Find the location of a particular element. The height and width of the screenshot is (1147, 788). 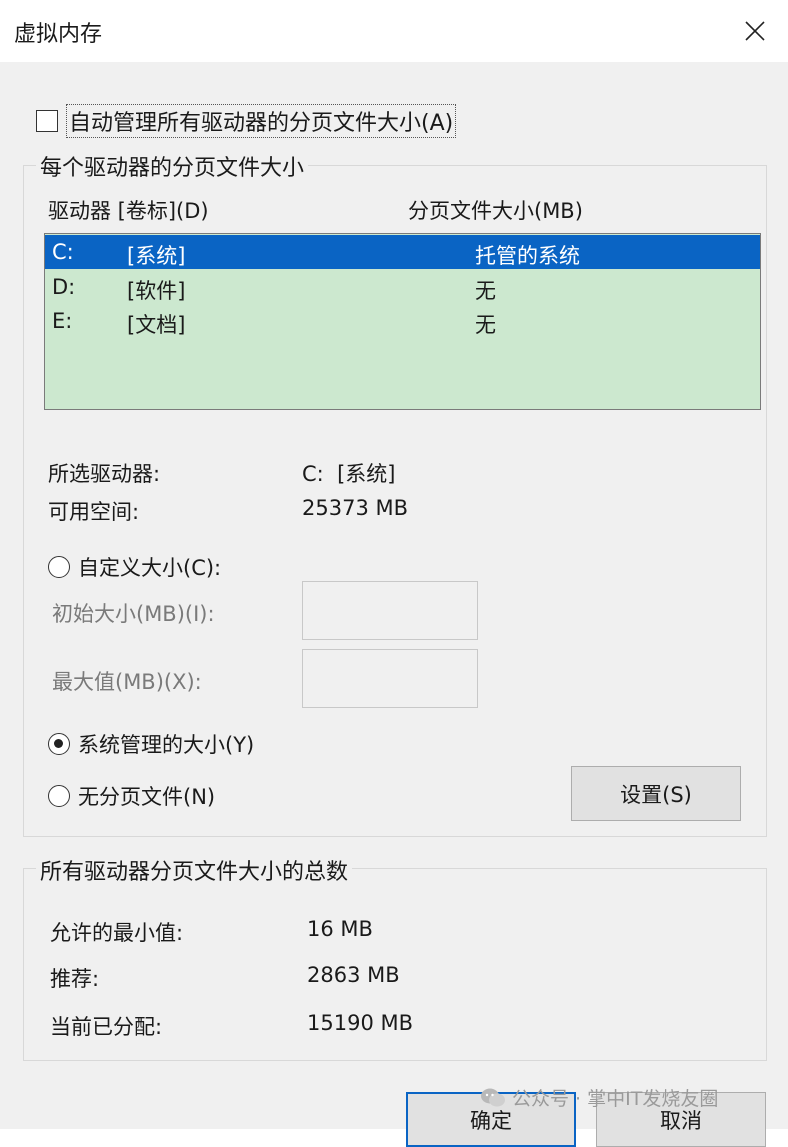

drive-letter: C: is located at coordinates (63, 252).